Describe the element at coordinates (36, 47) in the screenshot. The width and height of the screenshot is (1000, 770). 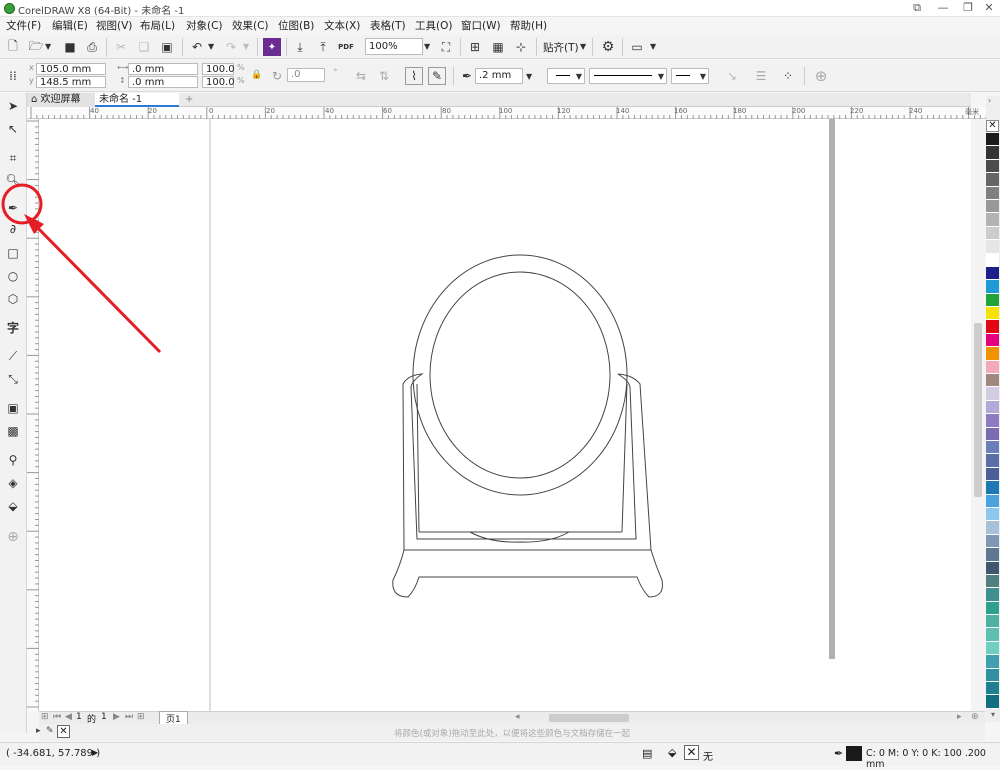
I see `open-folder-icon: 🗁` at that location.